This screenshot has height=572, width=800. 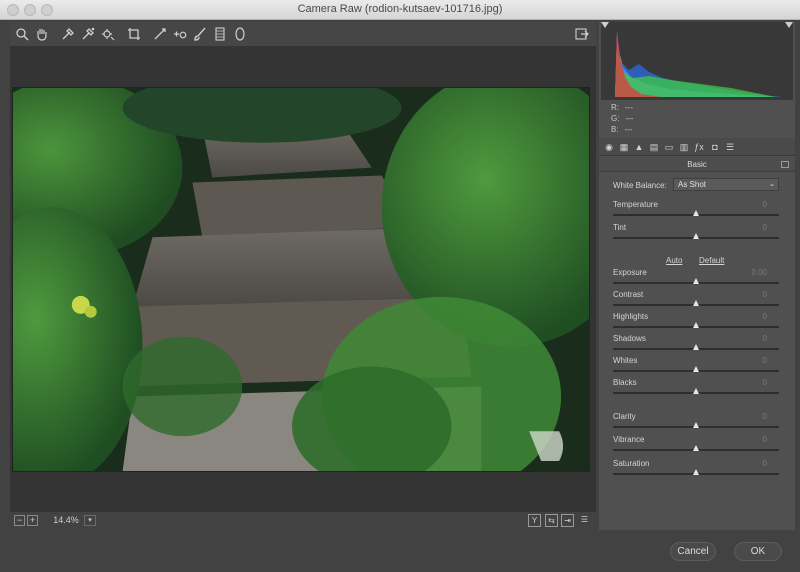 I want to click on zoom-out-button: −, so click(x=19, y=520).